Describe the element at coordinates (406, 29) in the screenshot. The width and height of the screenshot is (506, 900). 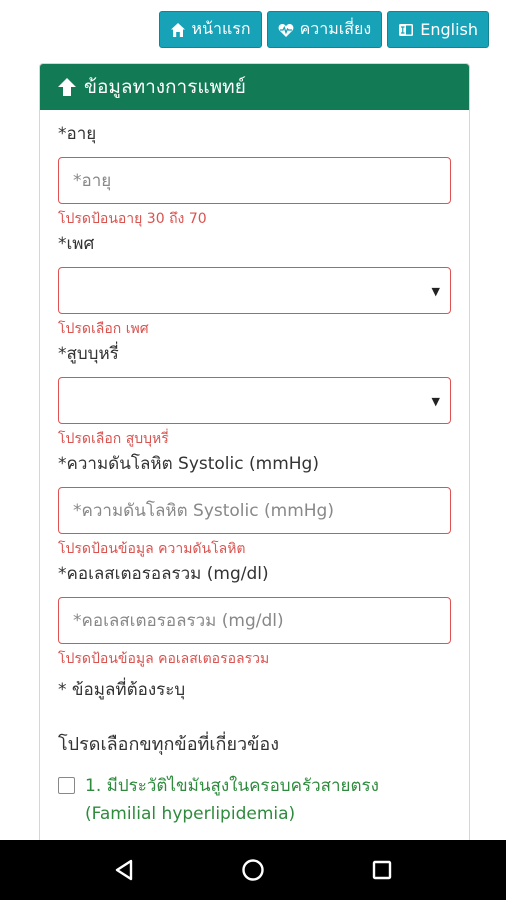
I see `language-icon` at that location.